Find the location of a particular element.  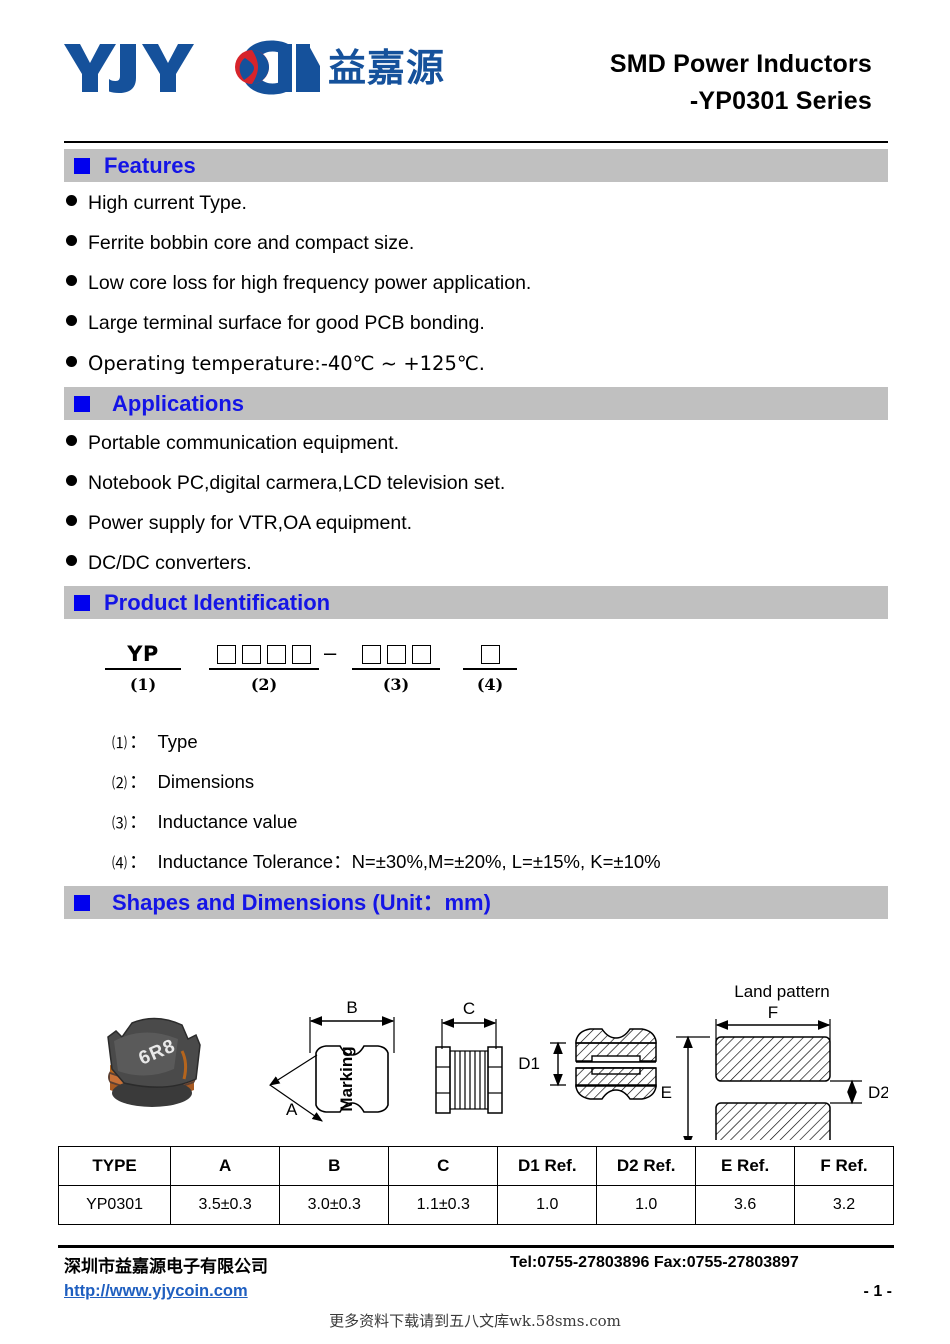

pid-part-1-value: YP is located at coordinates (143, 655).